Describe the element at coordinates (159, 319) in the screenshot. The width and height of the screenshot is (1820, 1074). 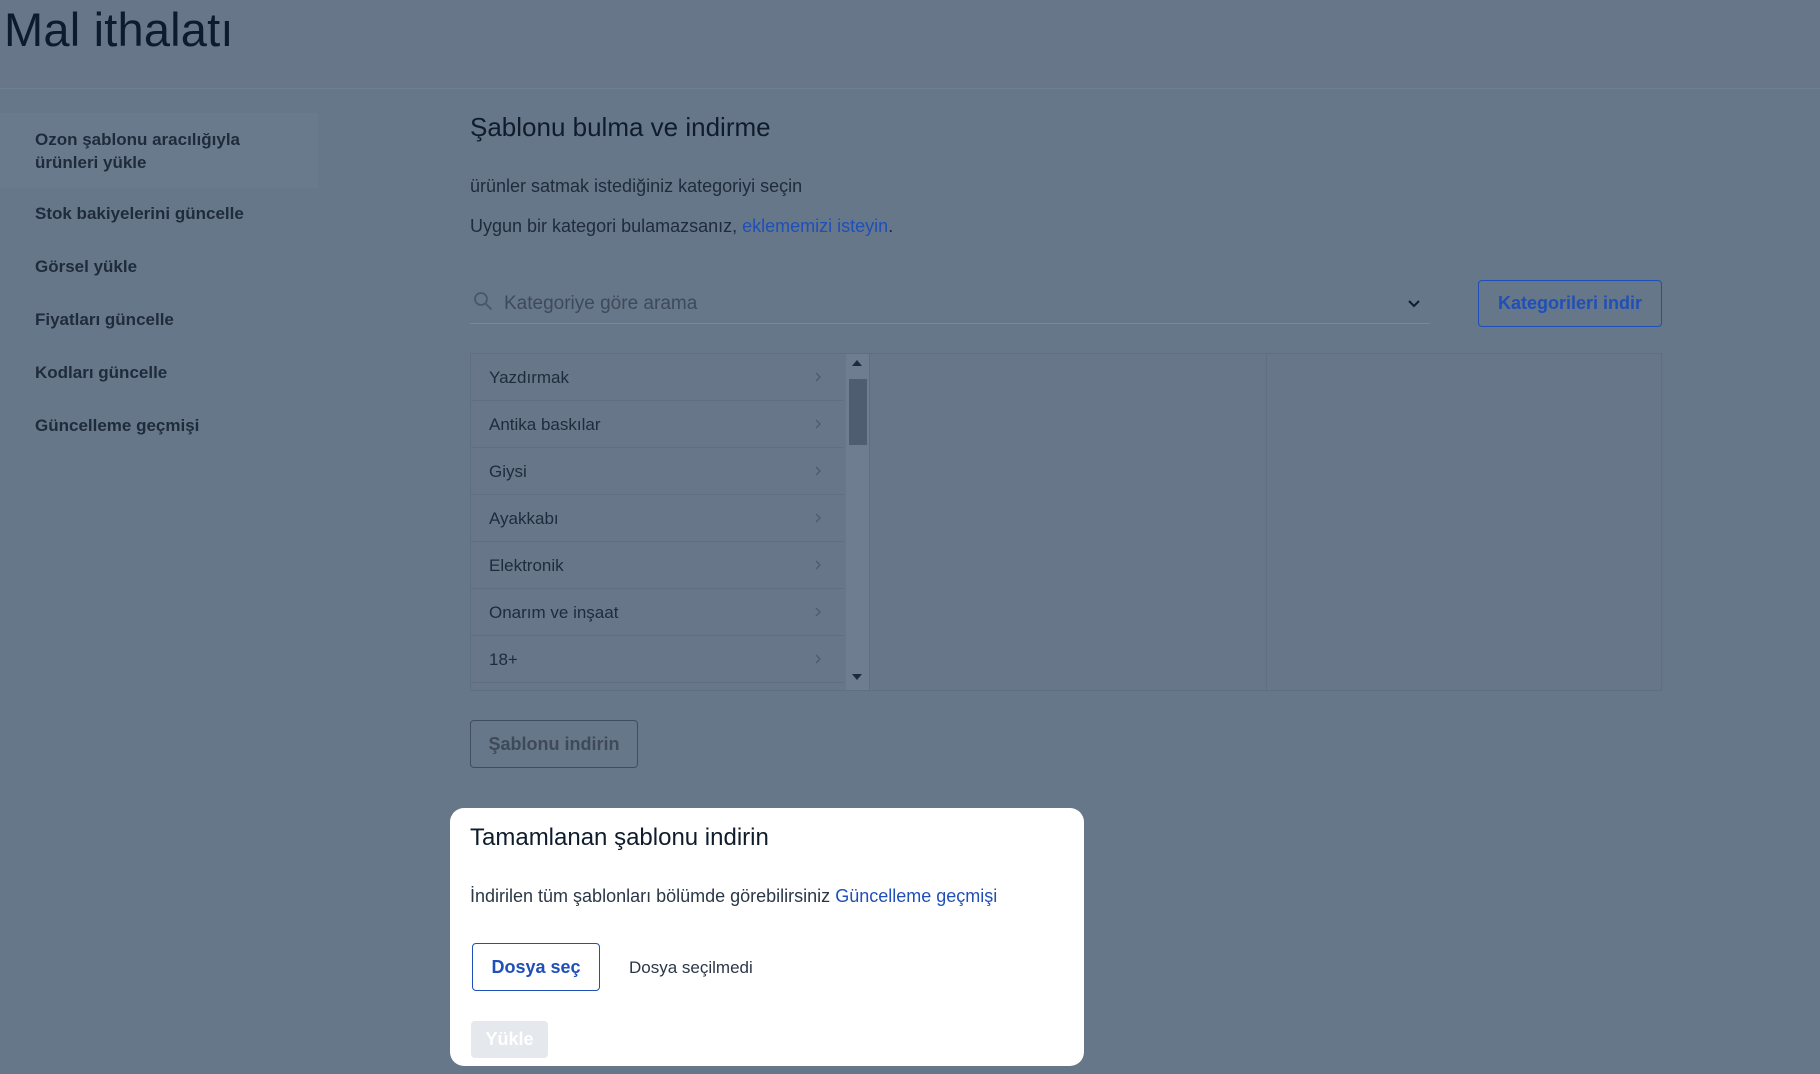
I see `sidebar-item-update-prices: Fiyatları güncelle` at that location.